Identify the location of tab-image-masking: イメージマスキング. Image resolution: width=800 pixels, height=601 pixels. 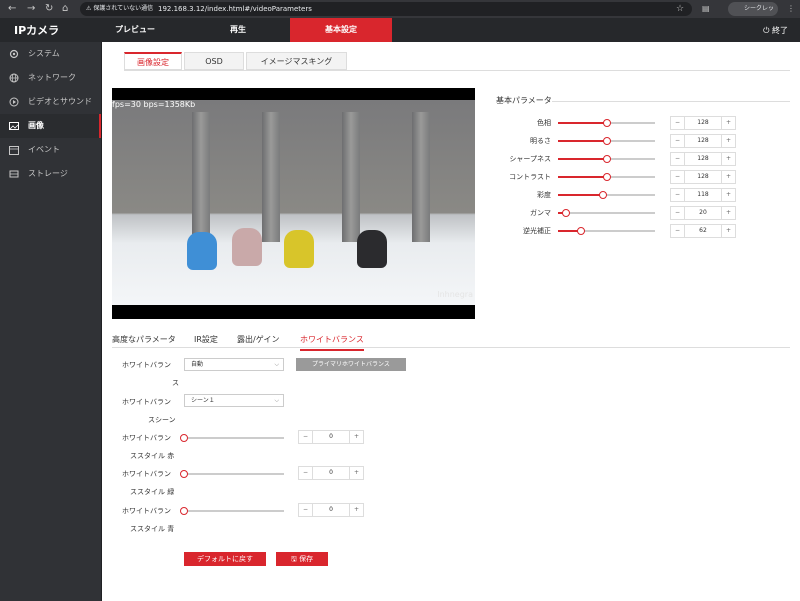
(296, 61).